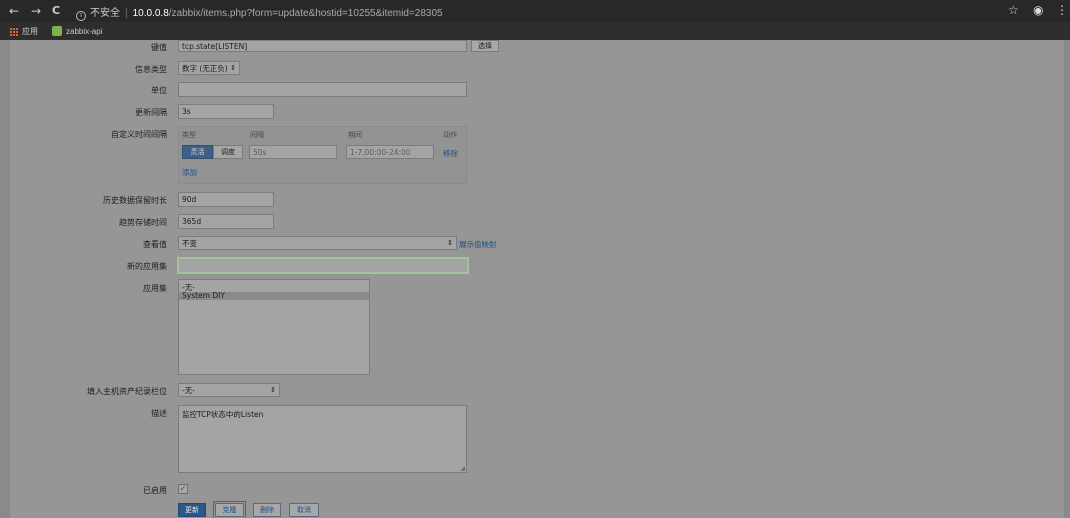 The height and width of the screenshot is (518, 1070). I want to click on description-label: 描述, so click(159, 413).